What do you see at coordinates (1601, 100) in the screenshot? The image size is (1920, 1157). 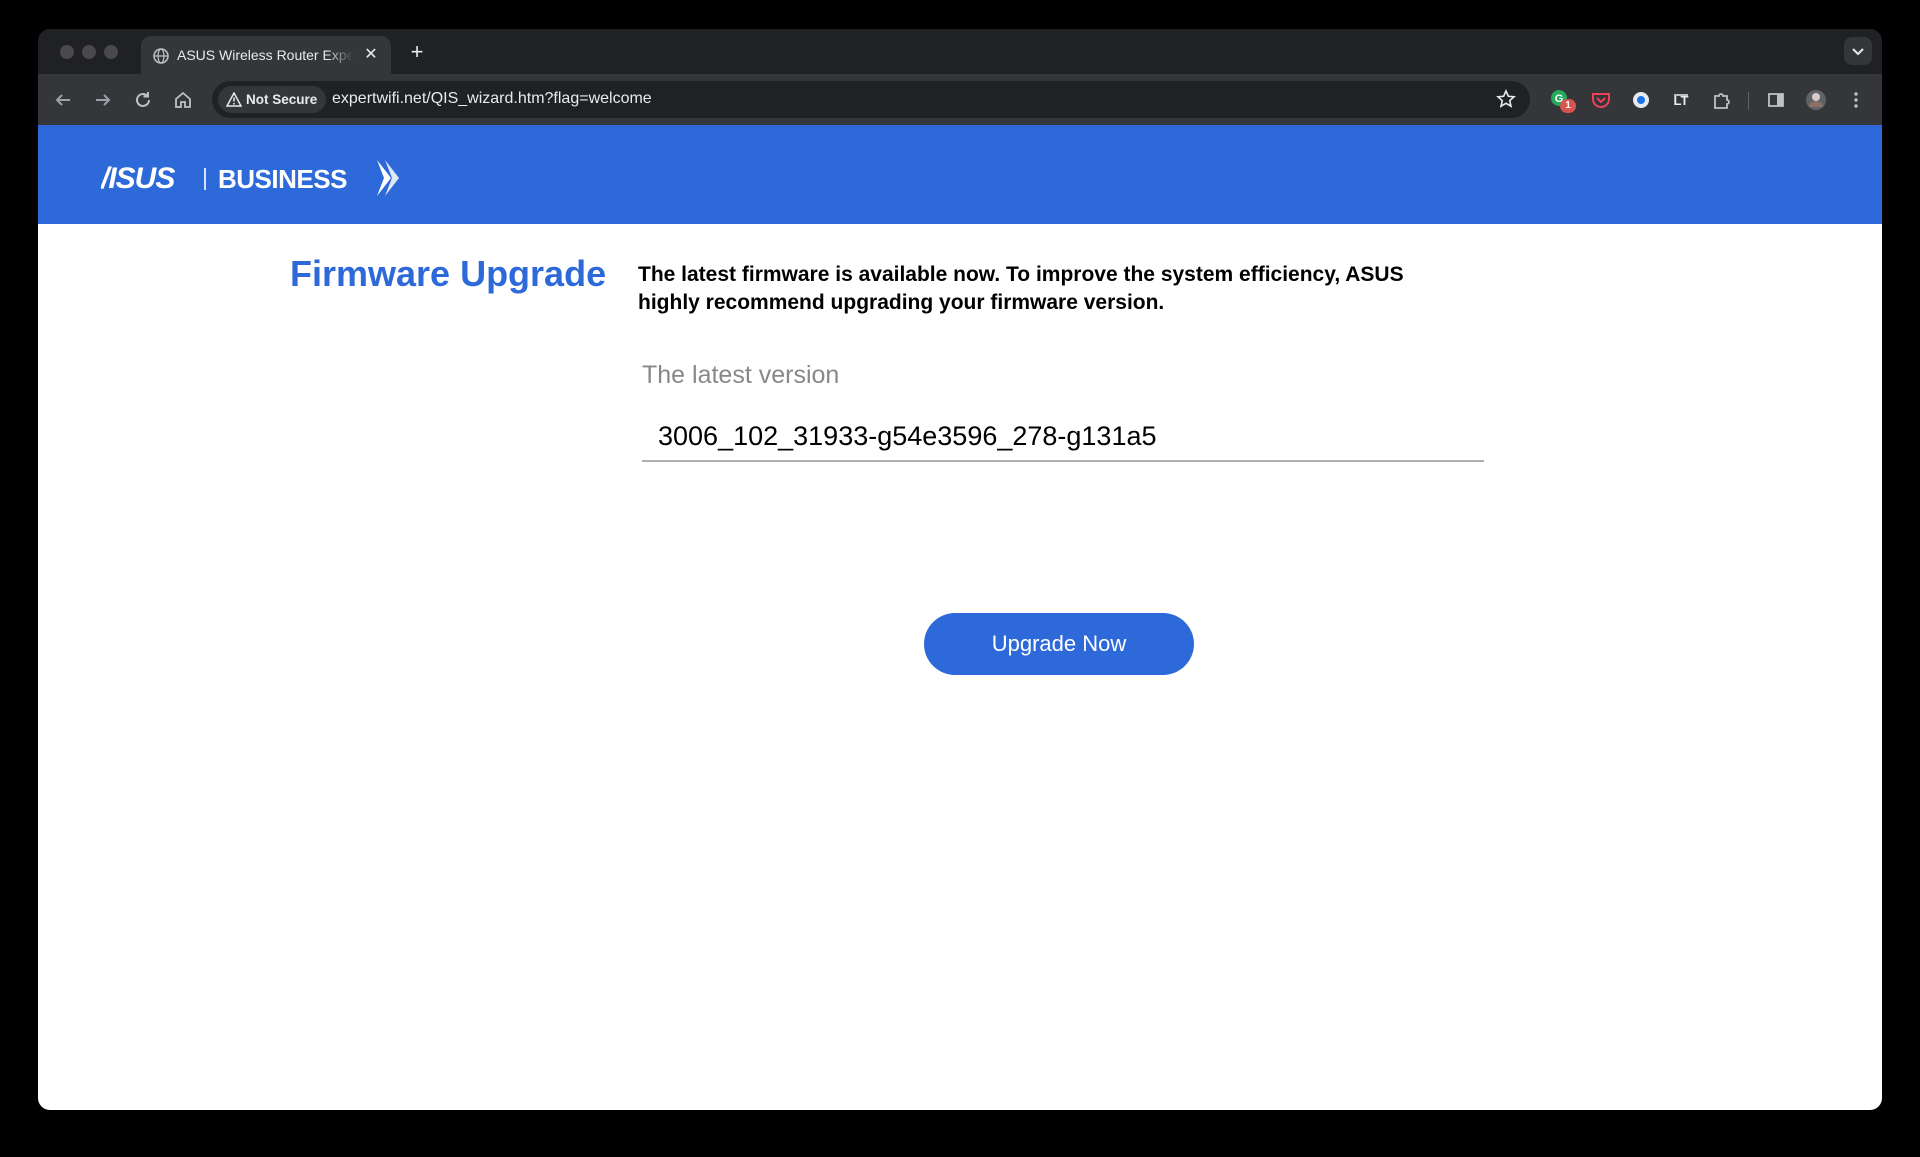 I see `pocket-icon` at bounding box center [1601, 100].